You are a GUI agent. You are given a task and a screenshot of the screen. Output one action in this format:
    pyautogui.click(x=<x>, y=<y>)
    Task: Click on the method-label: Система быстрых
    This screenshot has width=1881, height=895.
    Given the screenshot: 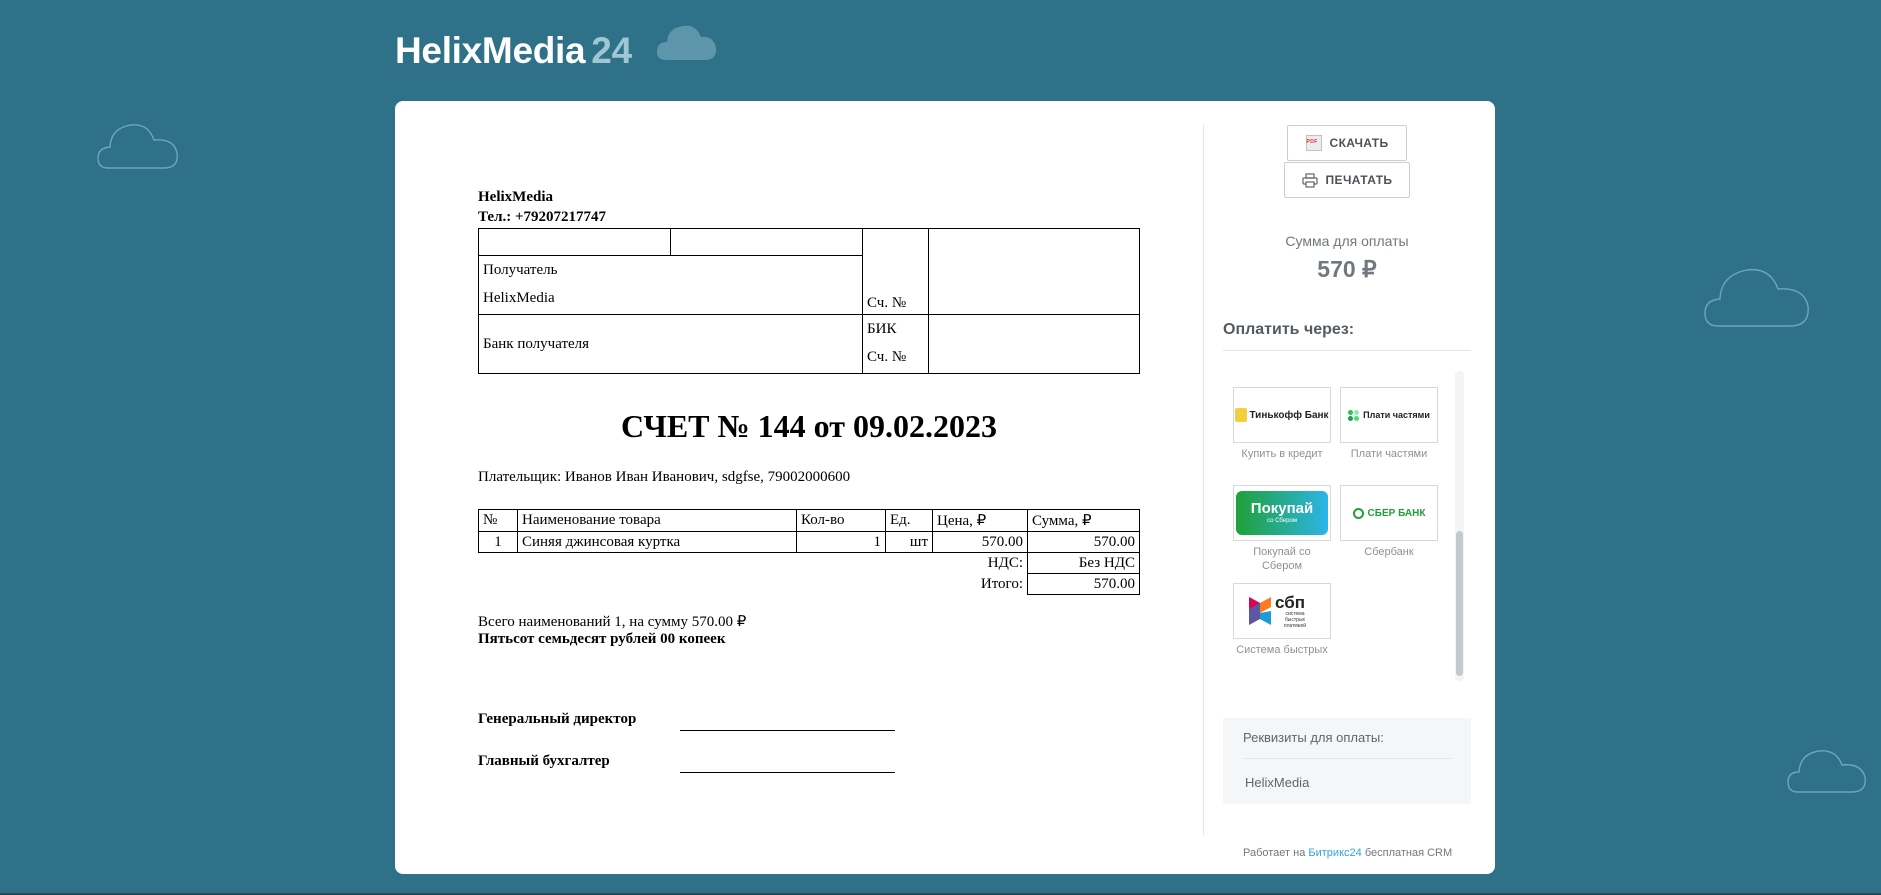 What is the action you would take?
    pyautogui.click(x=1282, y=650)
    